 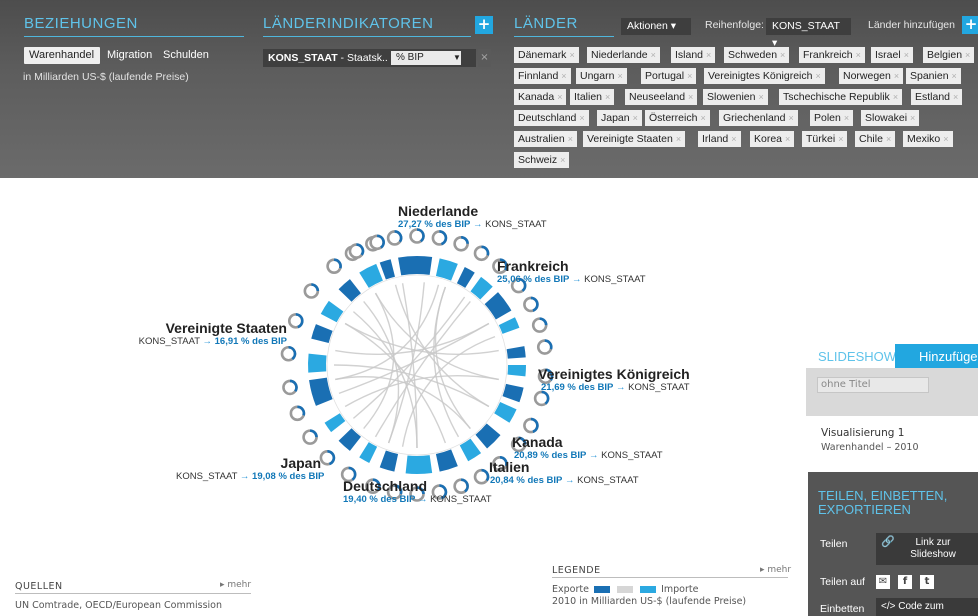 I want to click on country-chip: Polen ×, so click(x=832, y=118).